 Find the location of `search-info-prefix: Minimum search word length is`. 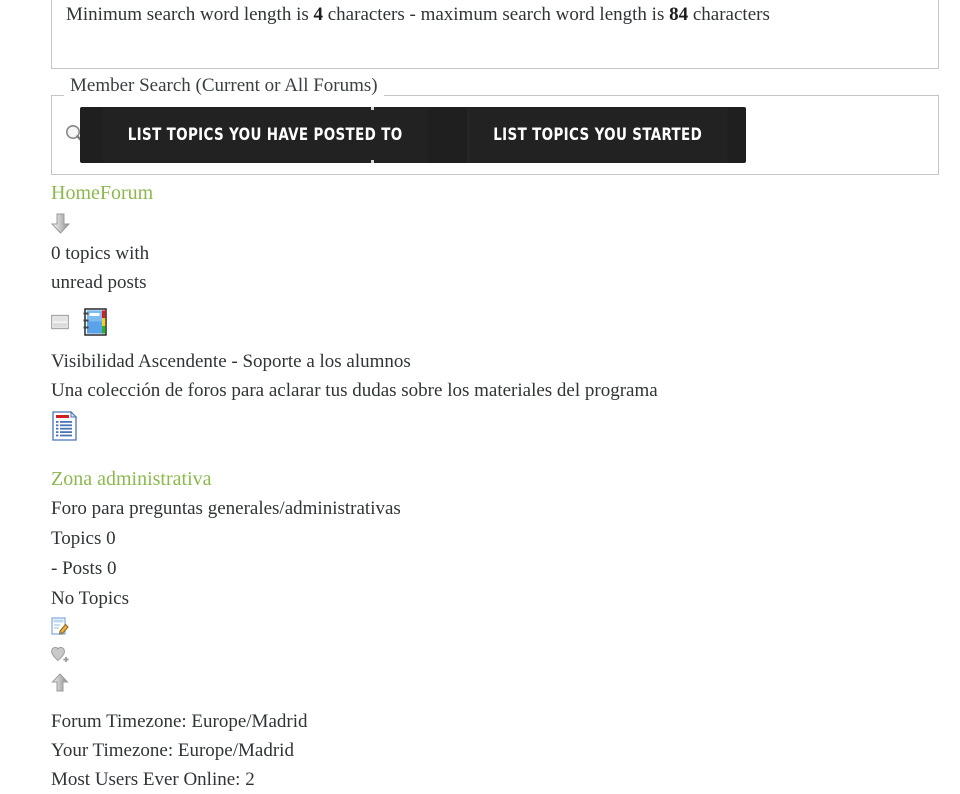

search-info-prefix: Minimum search word length is is located at coordinates (190, 14).